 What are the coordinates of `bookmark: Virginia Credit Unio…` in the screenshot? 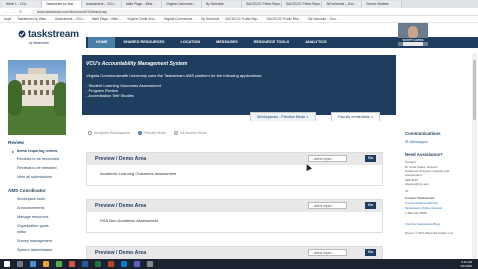 It's located at (142, 19).